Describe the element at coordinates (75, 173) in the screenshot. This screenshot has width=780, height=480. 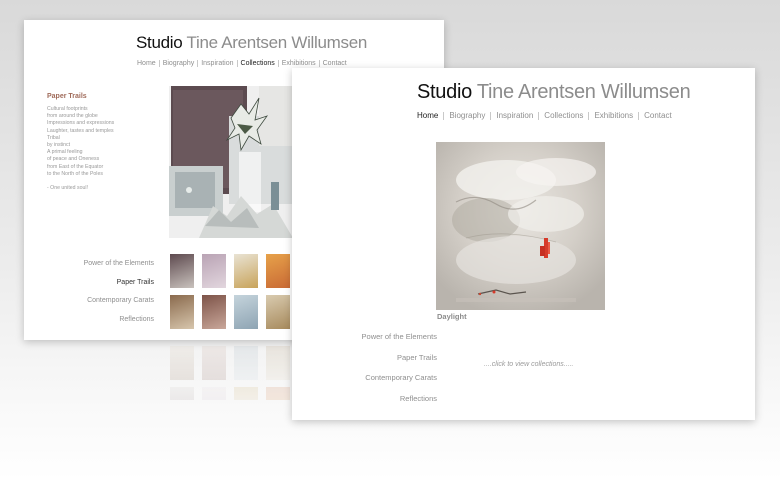
I see `poem-line: to the North of the Poles` at that location.